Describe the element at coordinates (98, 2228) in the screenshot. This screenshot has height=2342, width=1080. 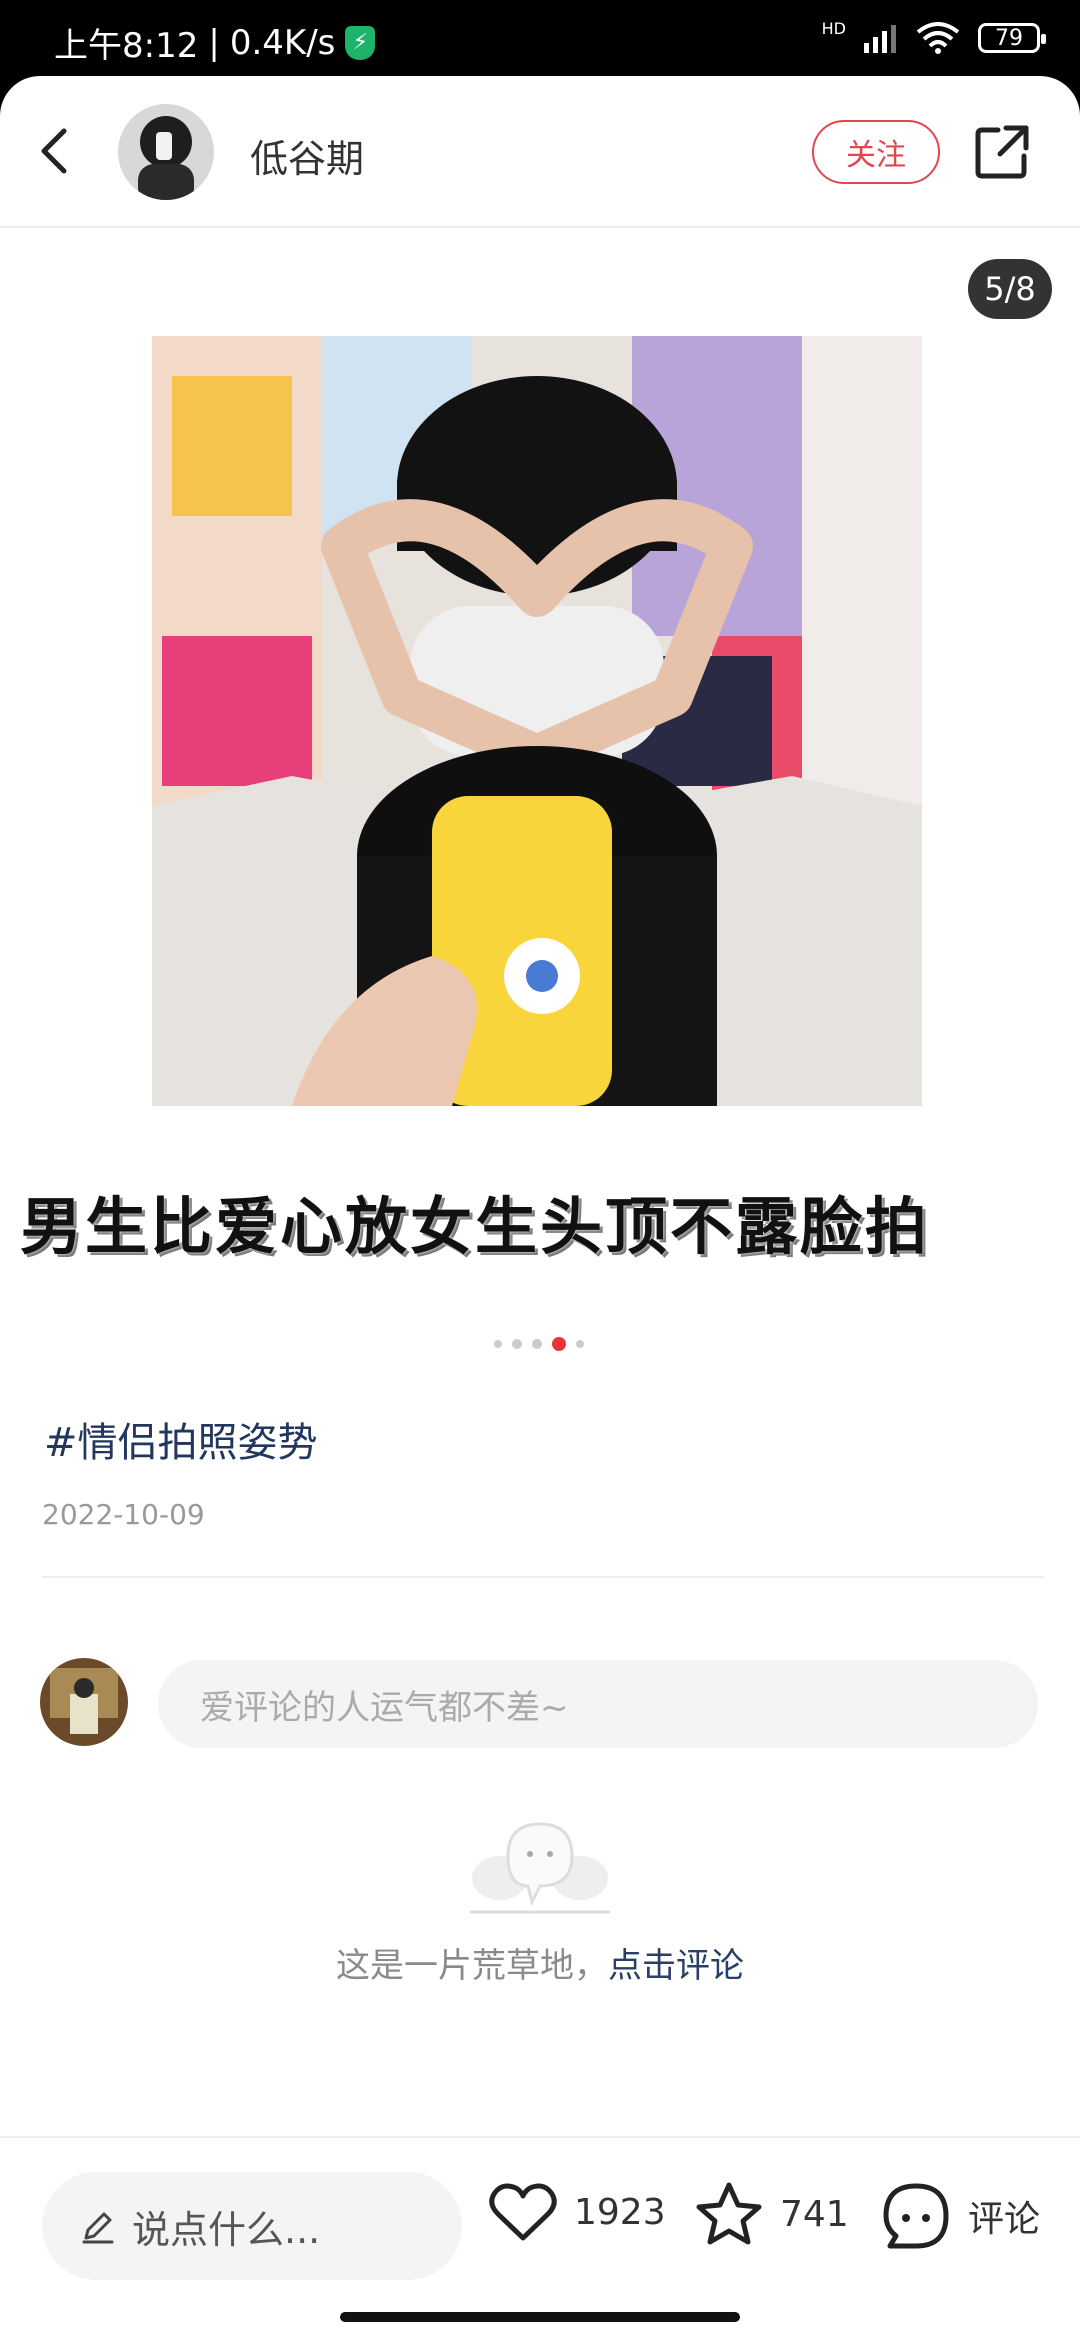
I see `pencil-icon` at that location.